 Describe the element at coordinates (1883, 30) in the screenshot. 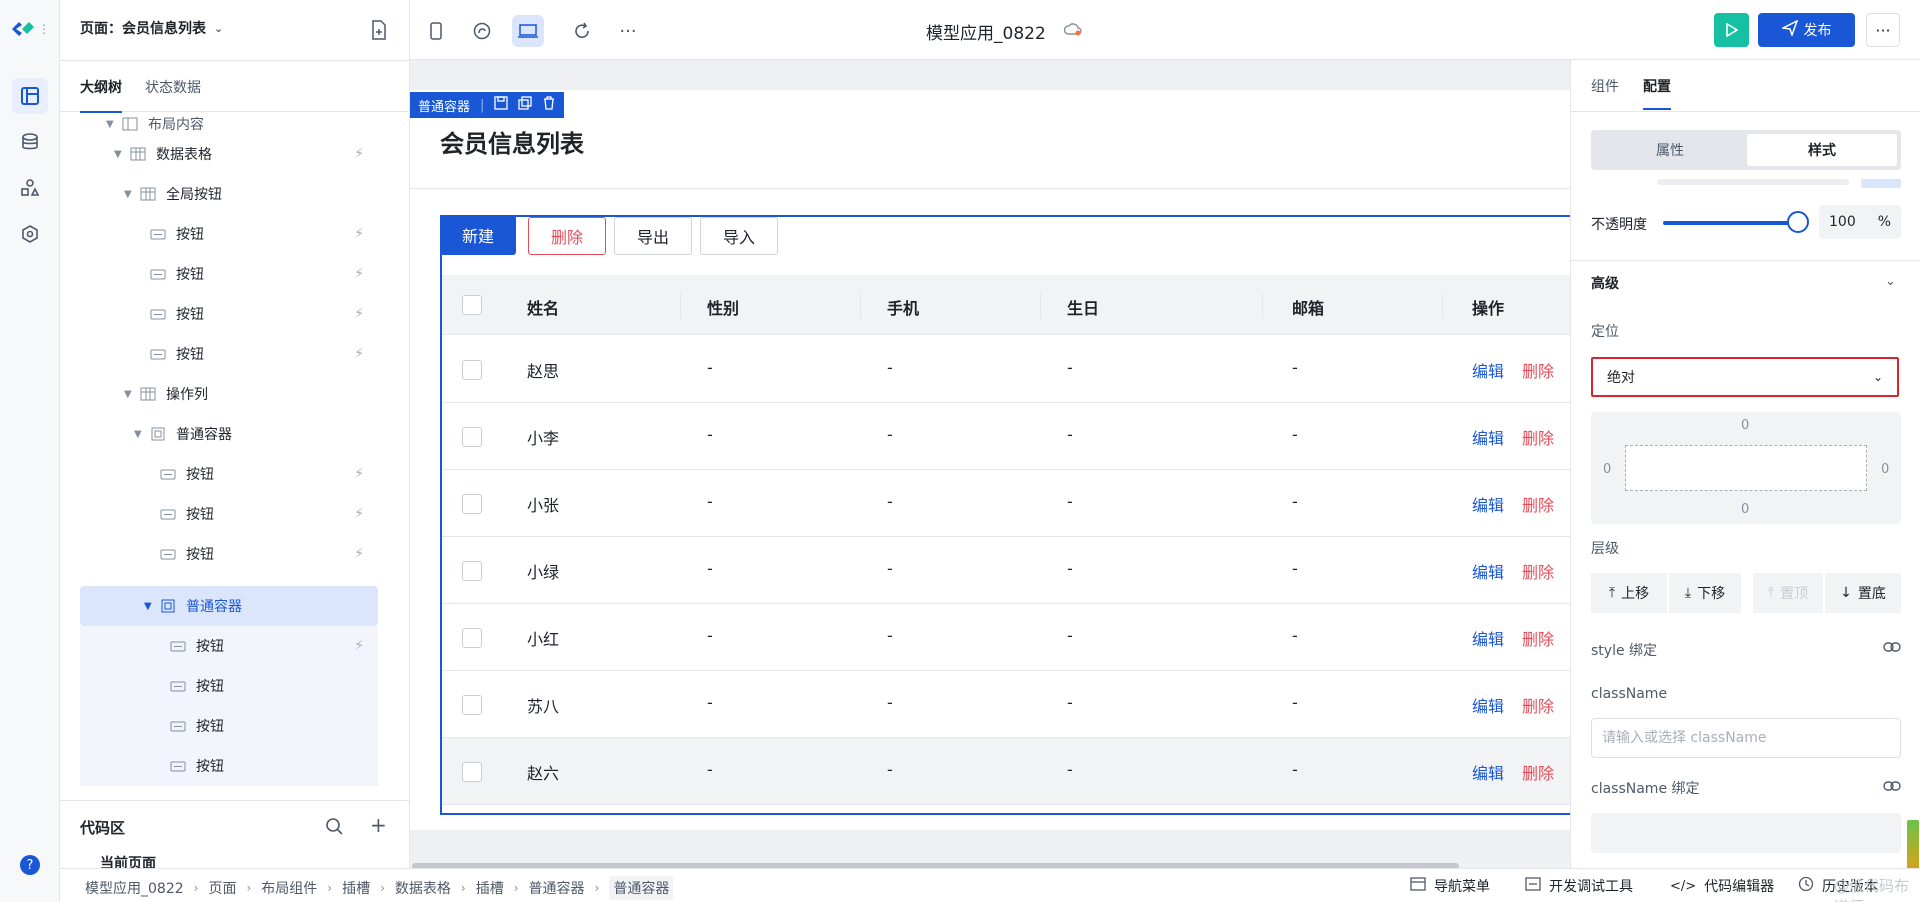

I see `more-menu-button: ···` at that location.